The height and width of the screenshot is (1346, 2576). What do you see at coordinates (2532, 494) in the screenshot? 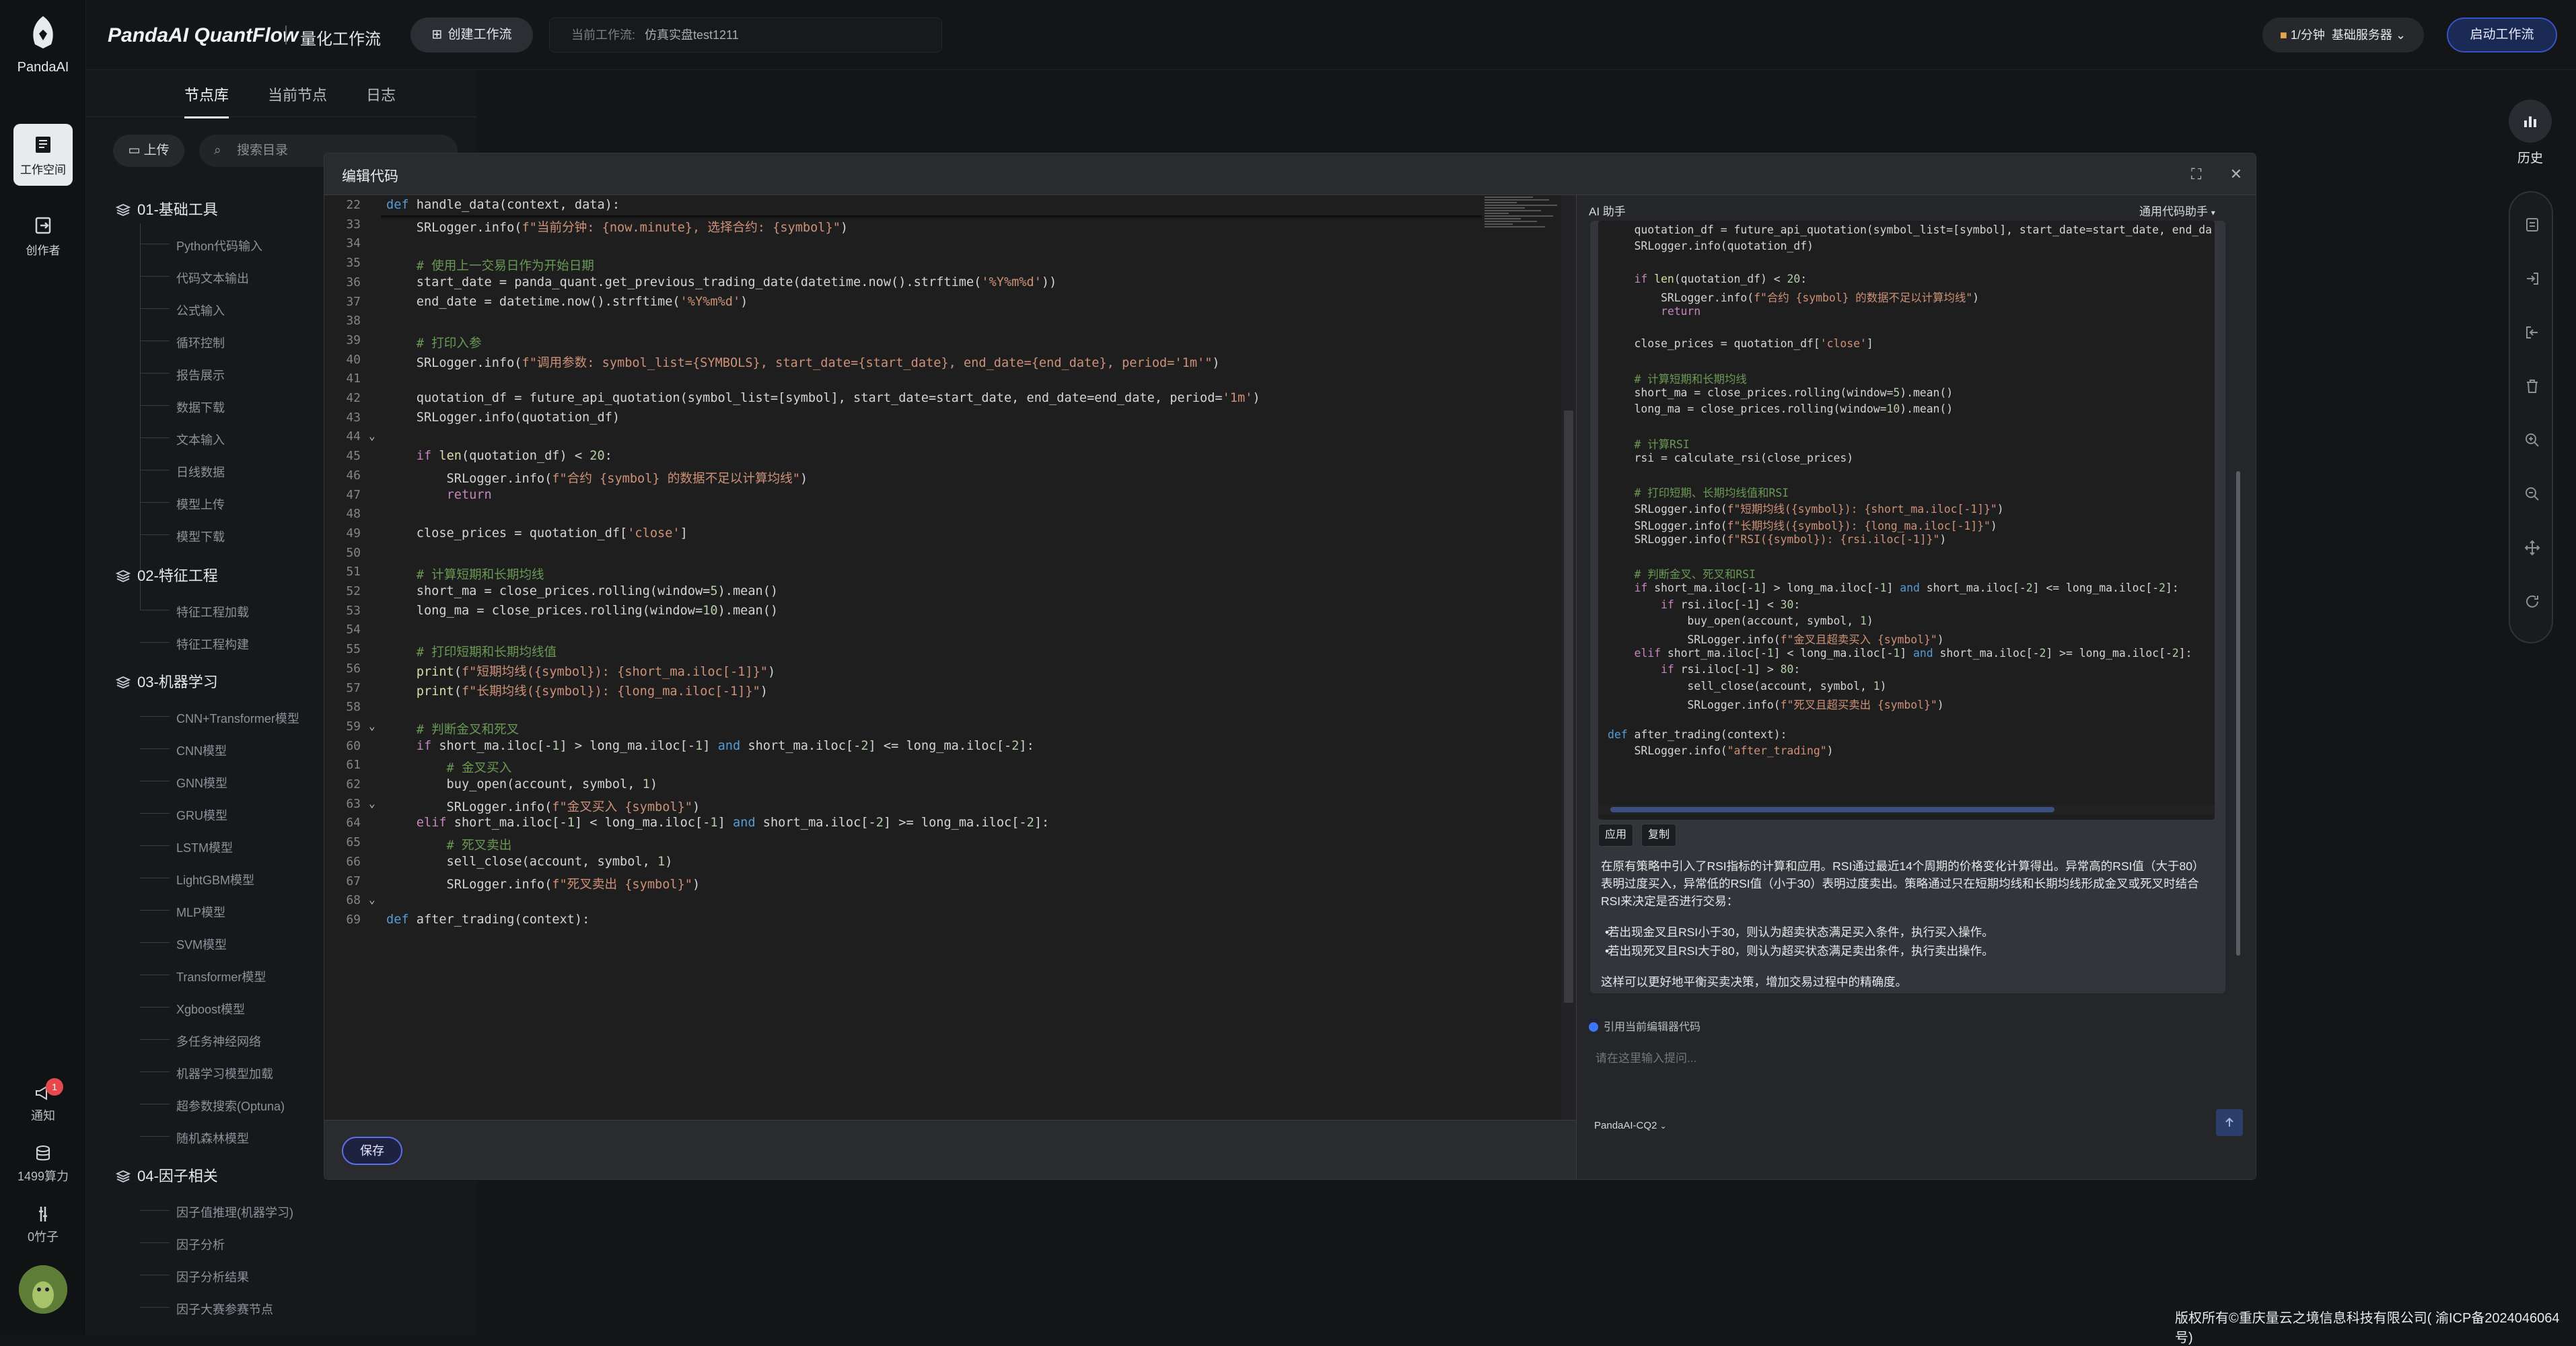
I see `zoom-out-icon` at bounding box center [2532, 494].